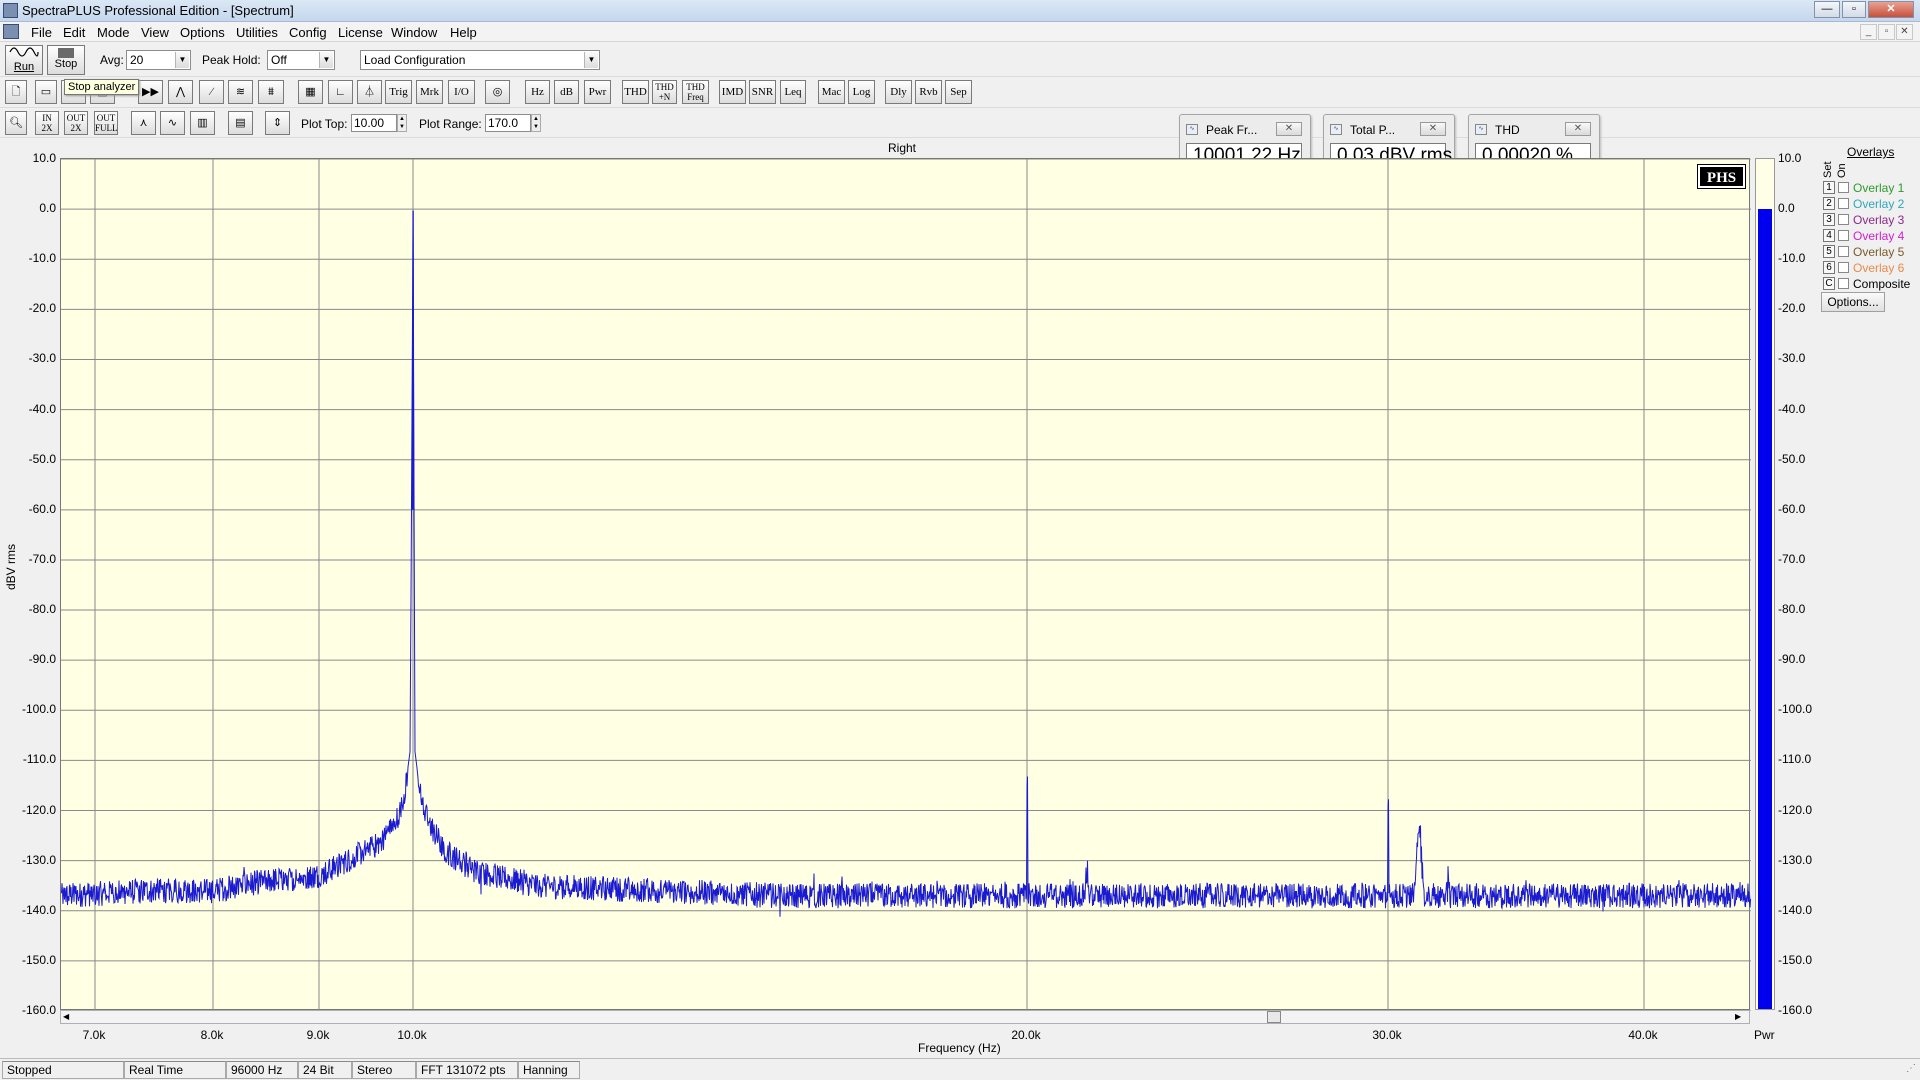 The image size is (1920, 1080). What do you see at coordinates (180, 92) in the screenshot?
I see `spectrum-mode-icon: ⋀` at bounding box center [180, 92].